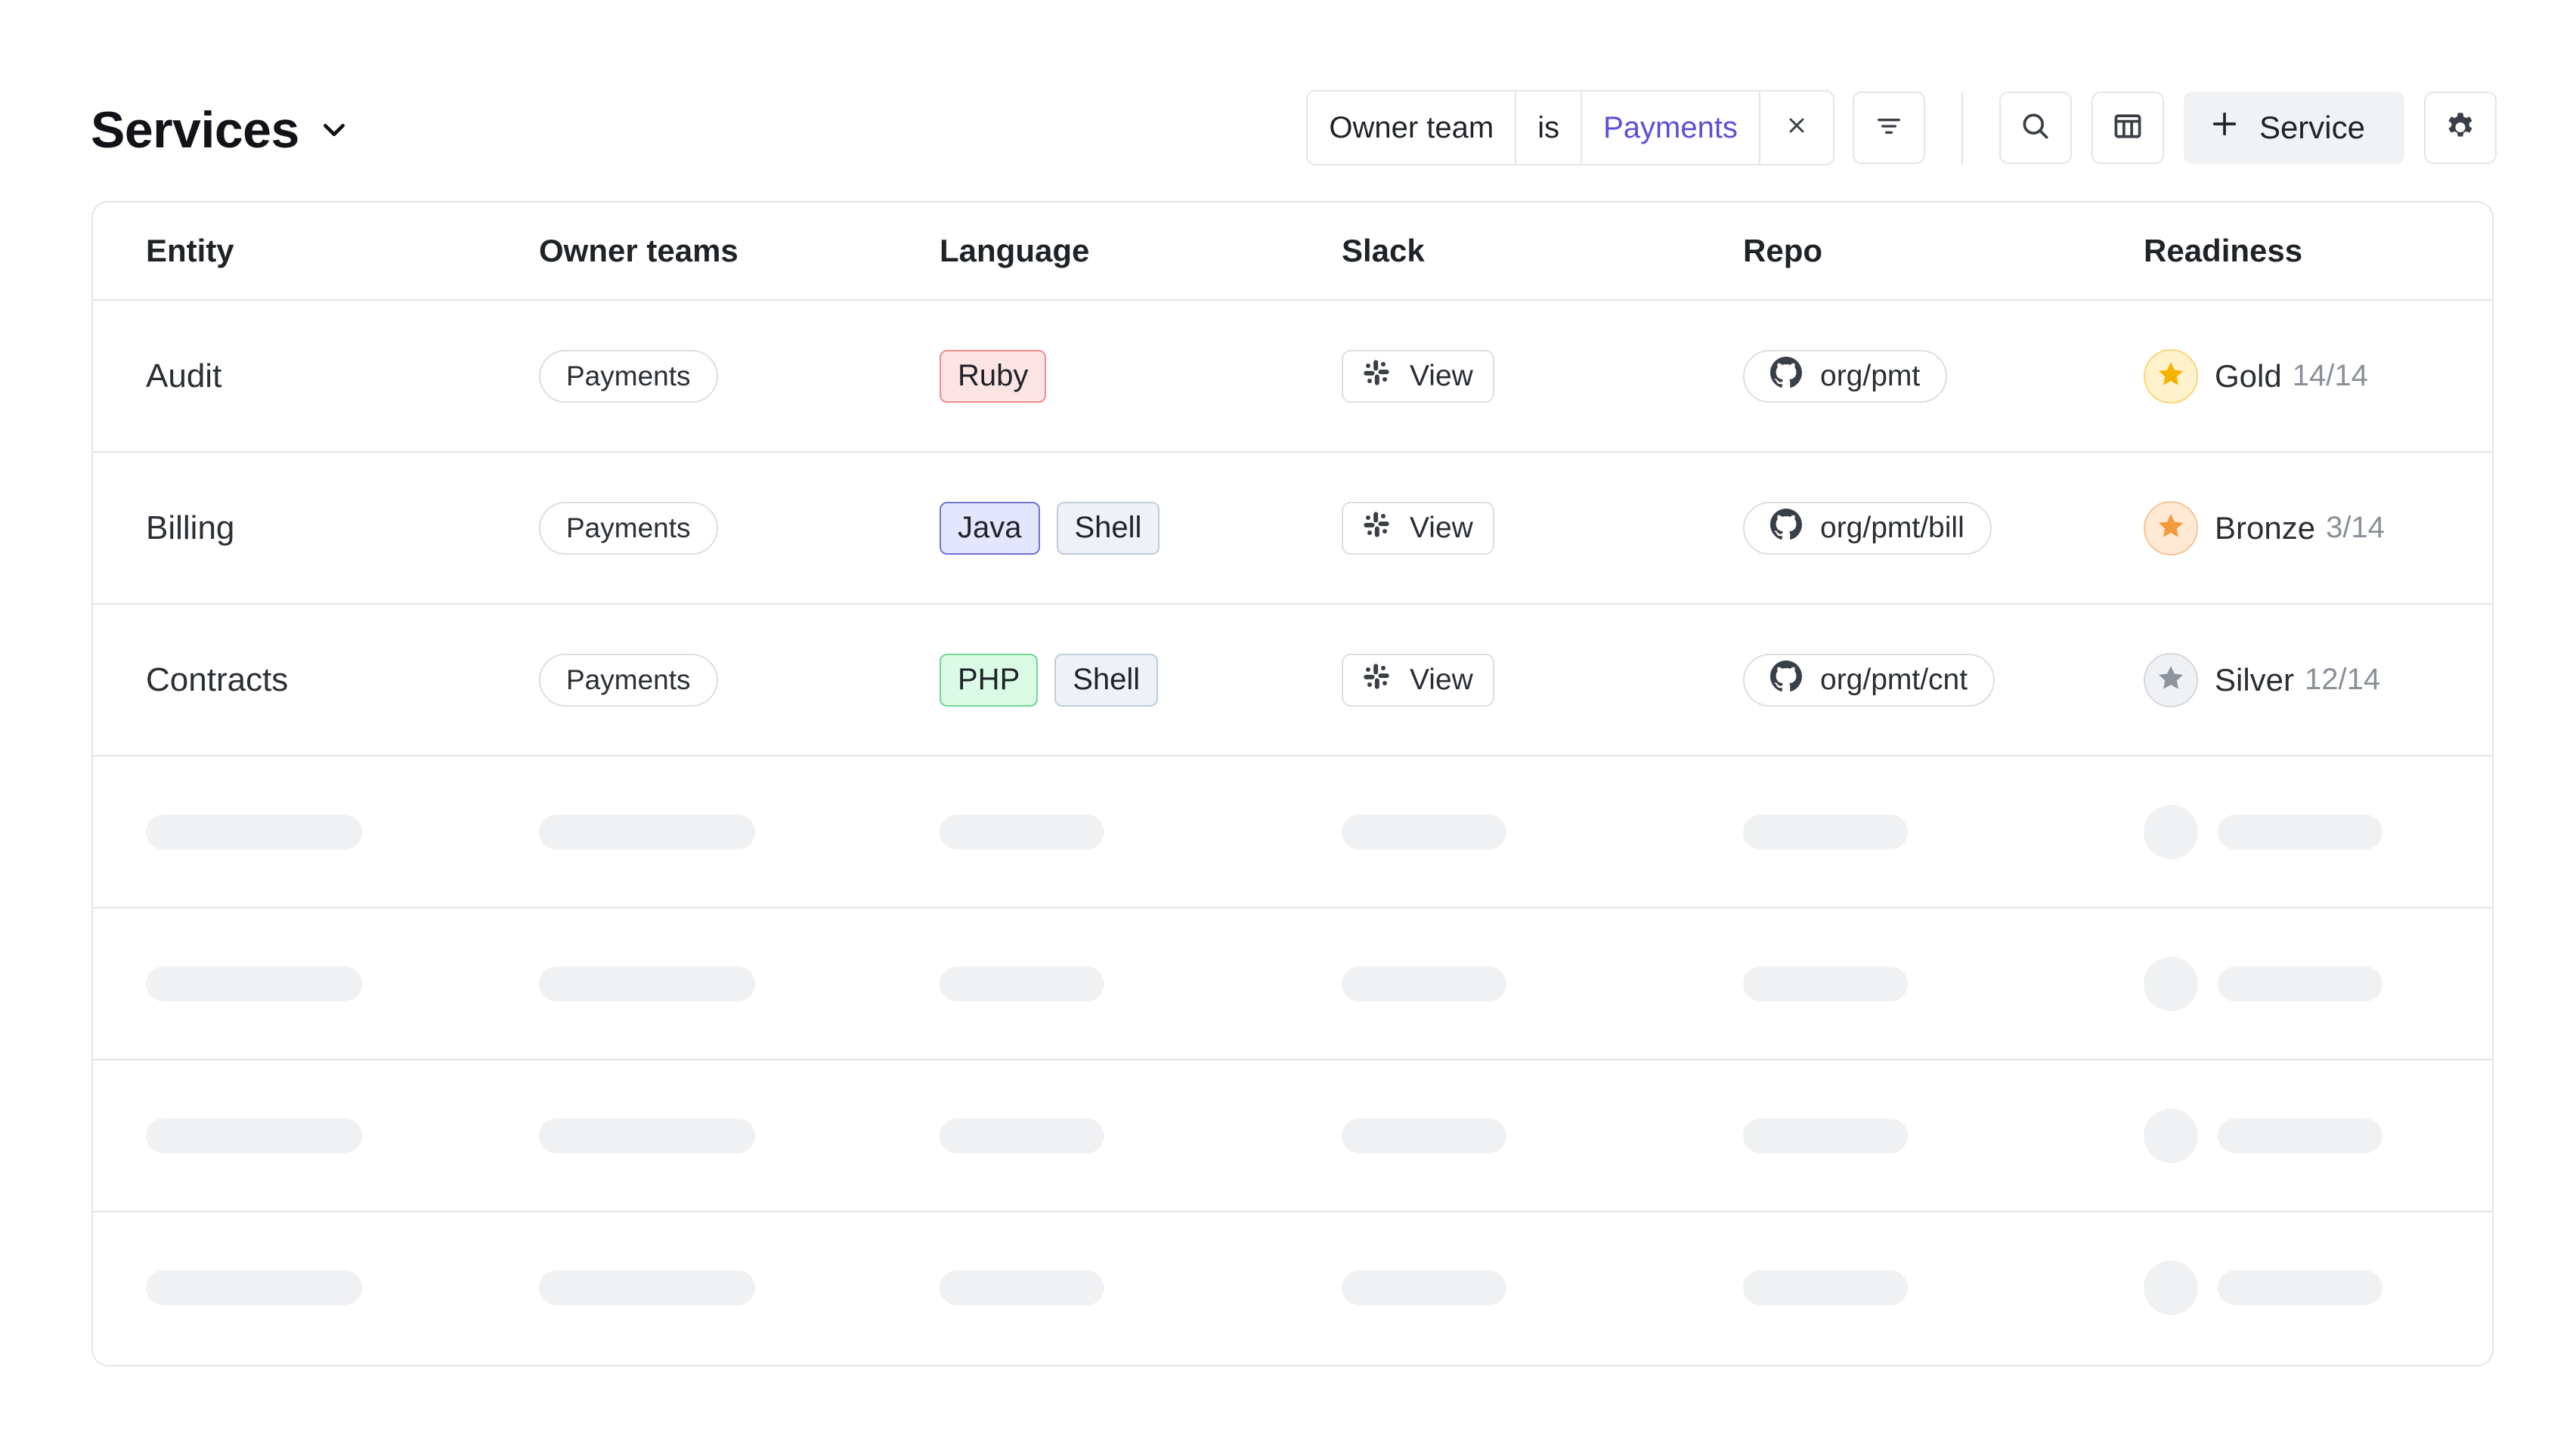 The image size is (2576, 1451). Describe the element at coordinates (1671, 128) in the screenshot. I see `filter-value: Payments` at that location.